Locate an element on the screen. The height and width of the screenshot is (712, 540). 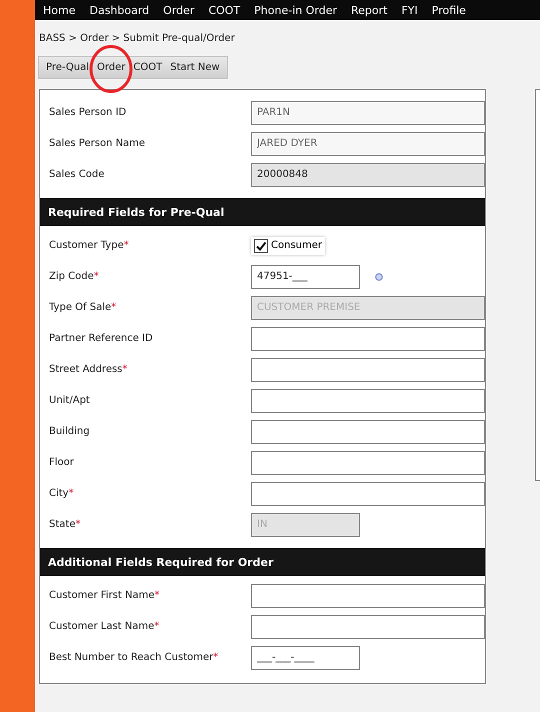
nav-link: Home is located at coordinates (60, 10).